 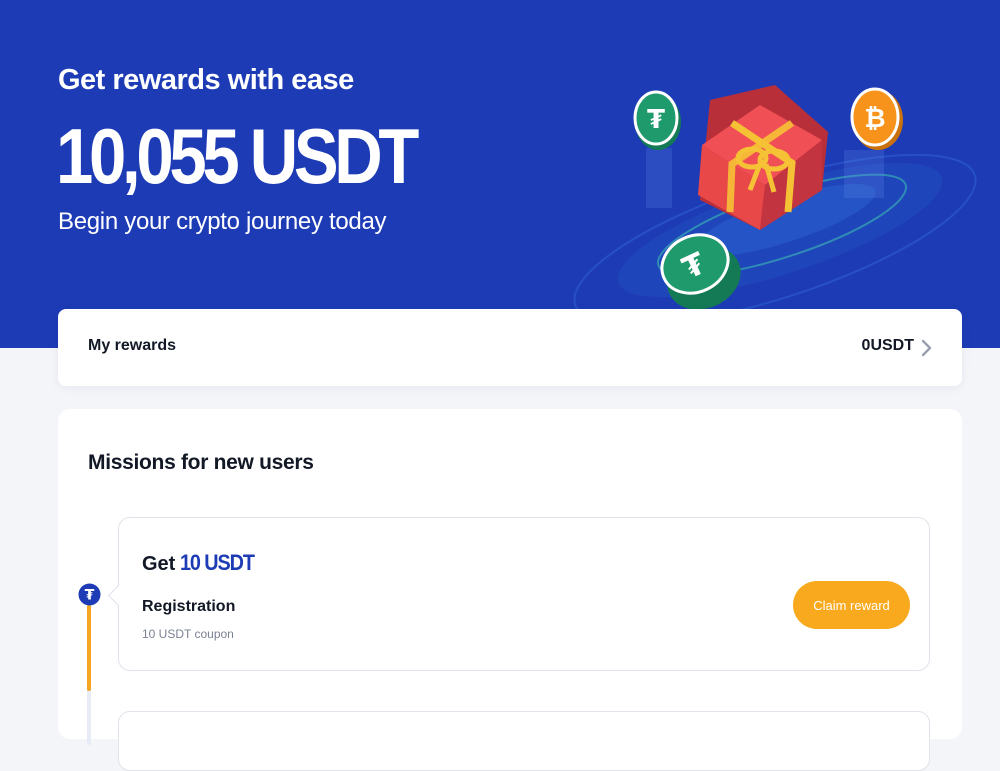 What do you see at coordinates (188, 634) in the screenshot?
I see `mission-description: 10 USDT coupon` at bounding box center [188, 634].